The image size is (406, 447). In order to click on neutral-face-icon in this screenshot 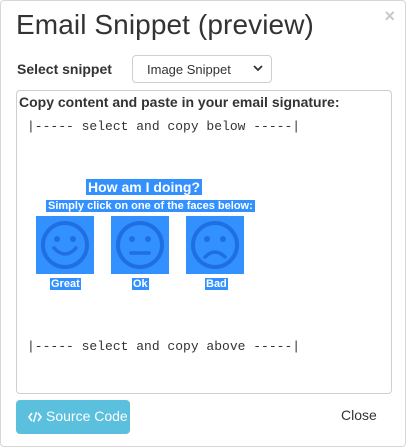, I will do `click(140, 245)`.